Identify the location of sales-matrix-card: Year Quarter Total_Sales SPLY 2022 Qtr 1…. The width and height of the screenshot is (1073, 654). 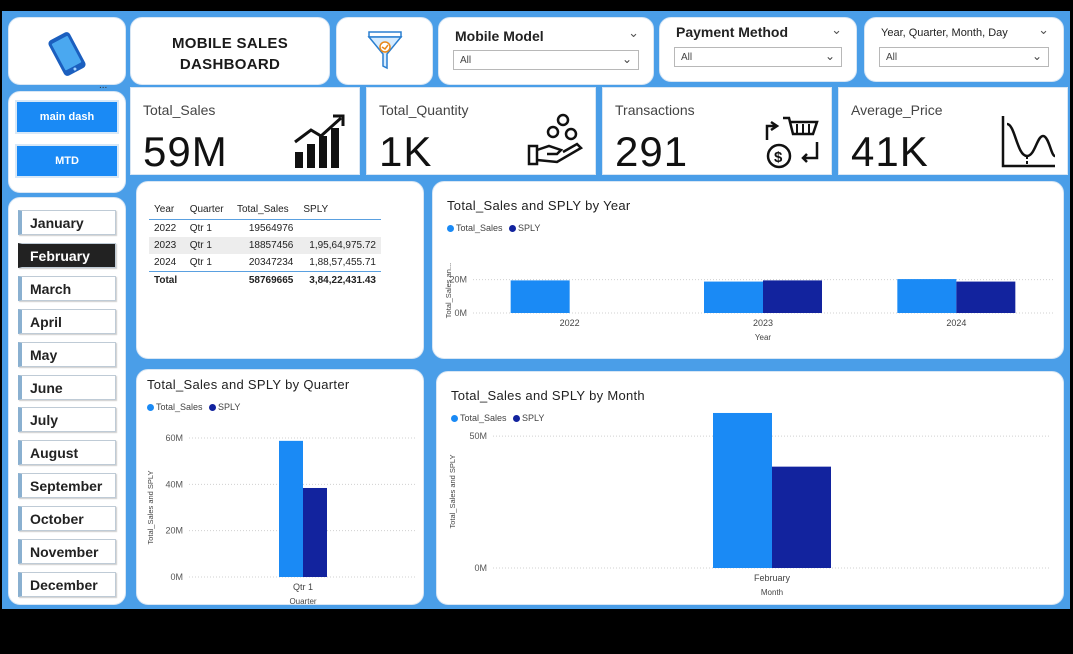
(280, 270).